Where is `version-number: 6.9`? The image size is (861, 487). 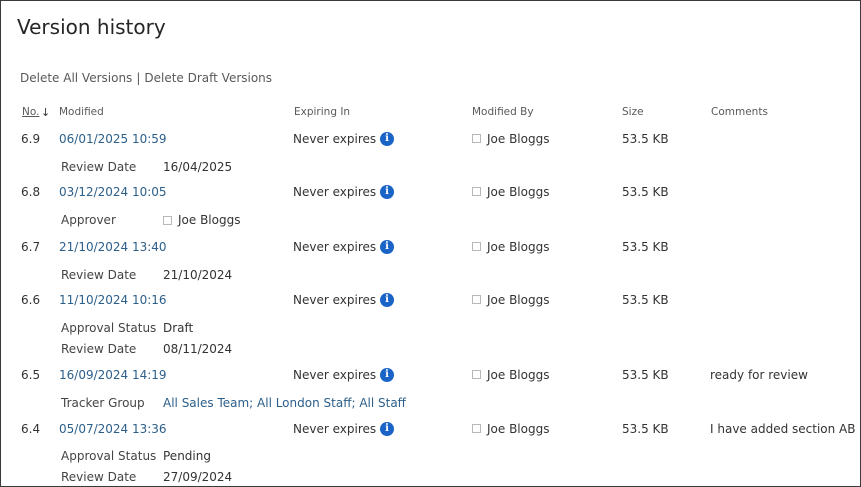 version-number: 6.9 is located at coordinates (31, 139).